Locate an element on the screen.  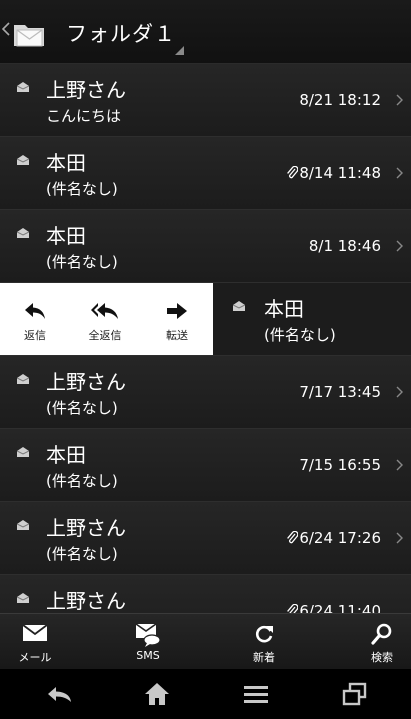
message-subject: こんにちは is located at coordinates (84, 116).